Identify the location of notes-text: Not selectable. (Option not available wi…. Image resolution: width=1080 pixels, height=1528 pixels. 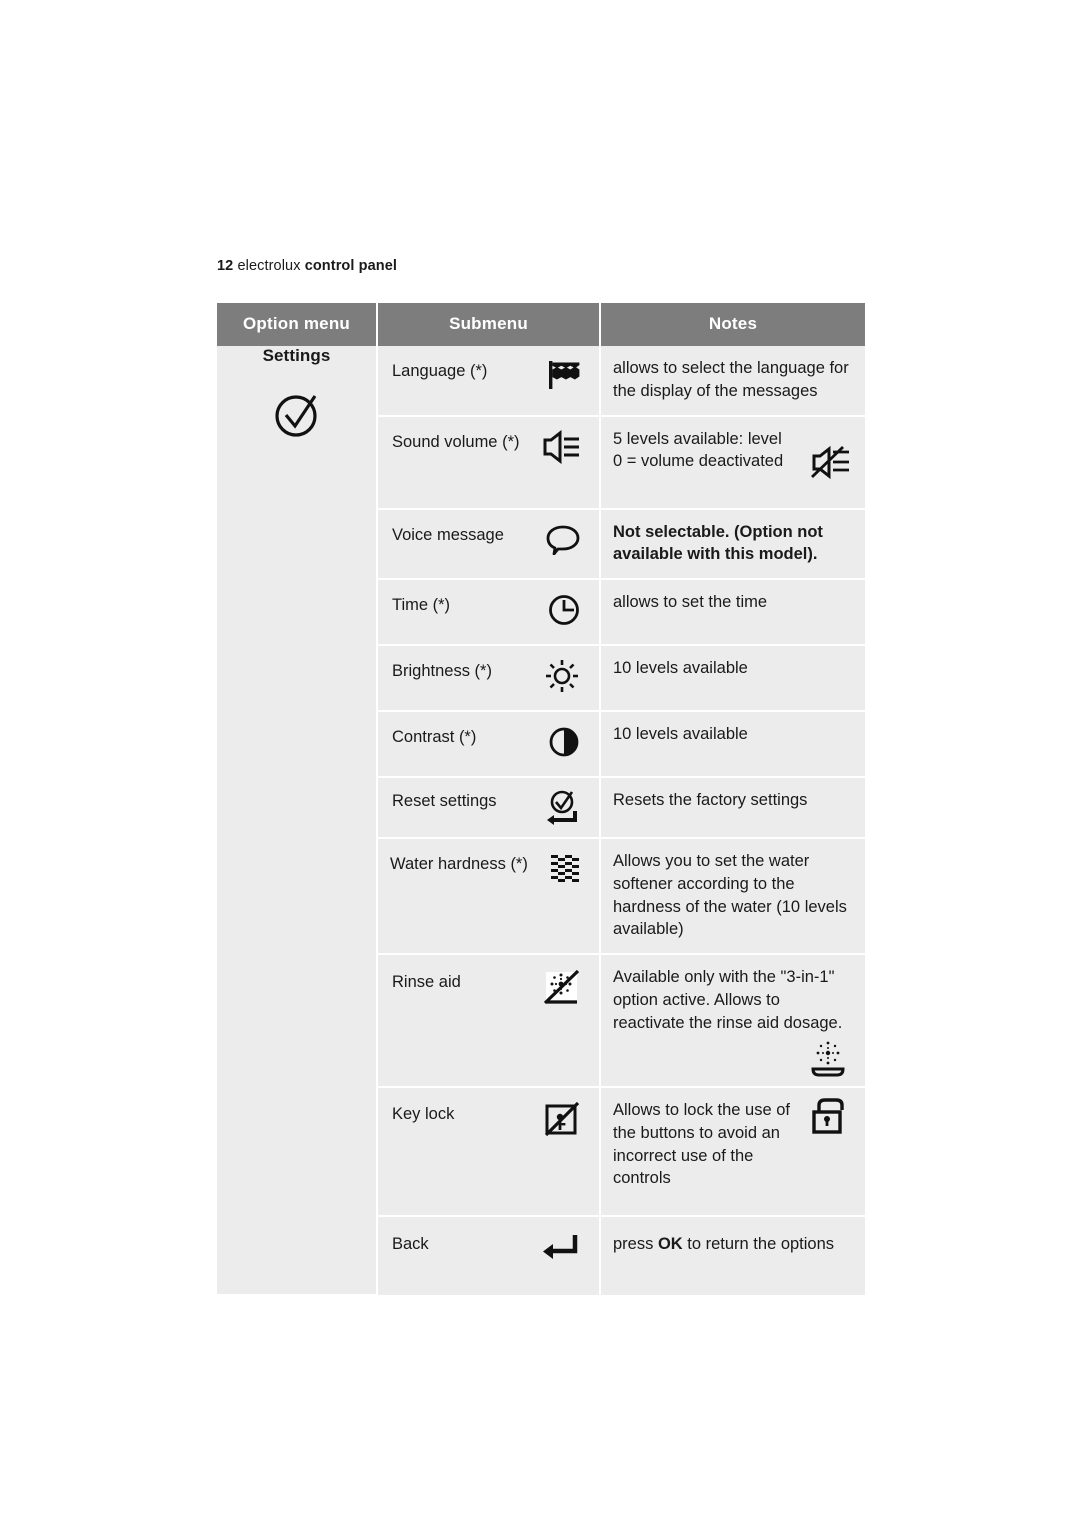
(718, 543).